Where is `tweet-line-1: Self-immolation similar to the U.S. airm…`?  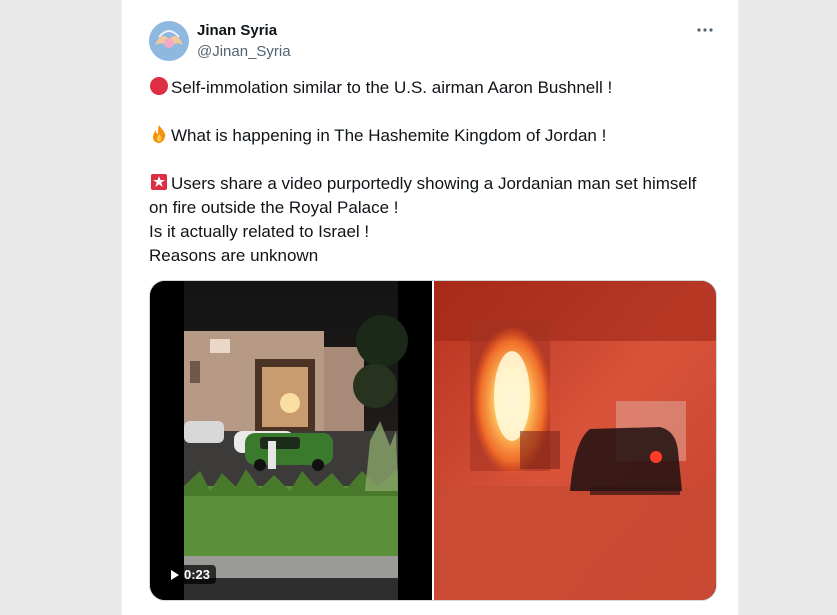 tweet-line-1: Self-immolation similar to the U.S. airm… is located at coordinates (439, 88).